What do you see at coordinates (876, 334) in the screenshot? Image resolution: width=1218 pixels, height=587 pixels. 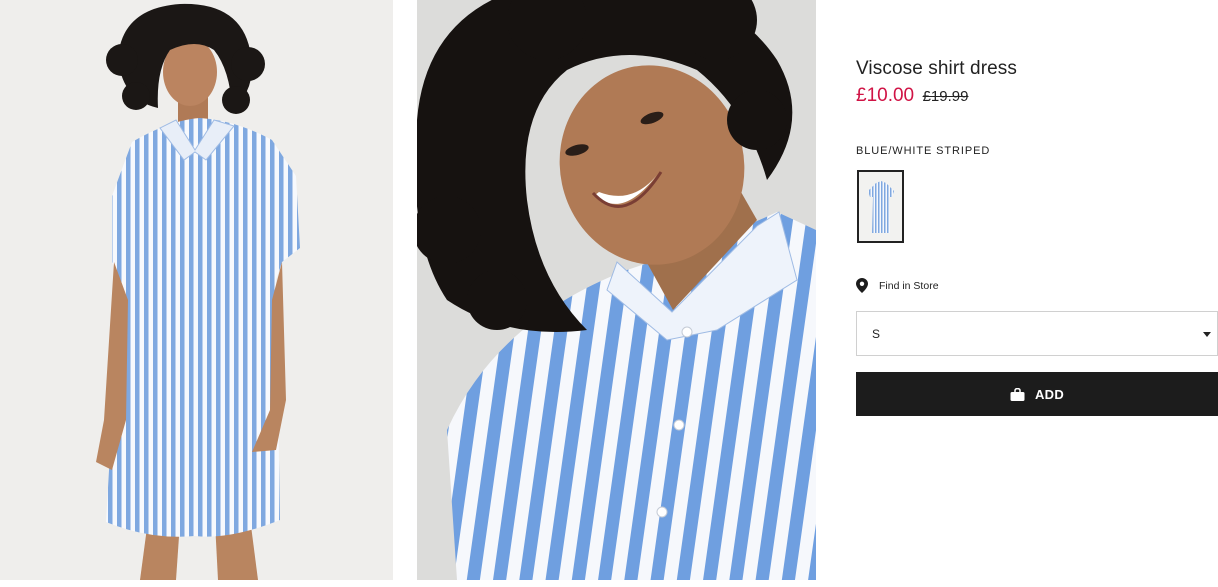 I see `size-selected-value: S` at bounding box center [876, 334].